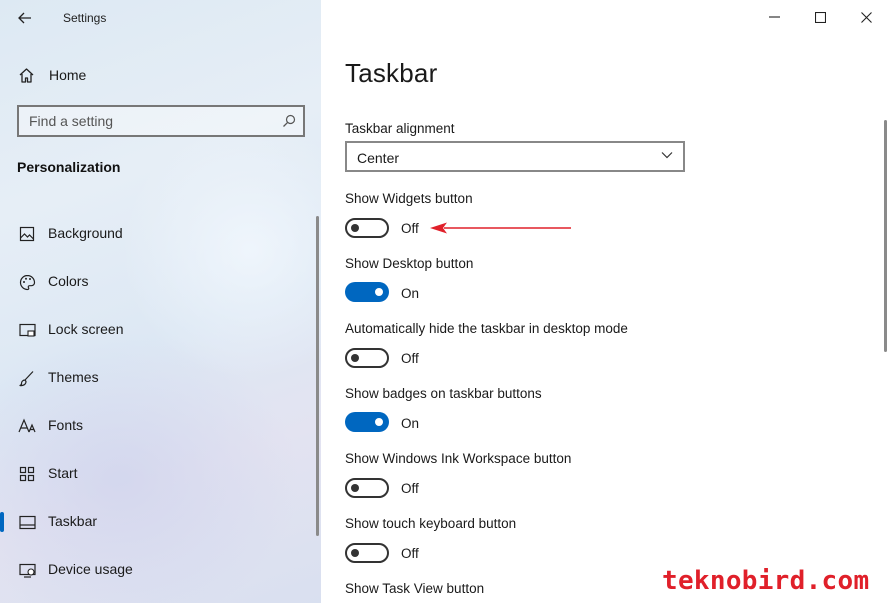 This screenshot has width=890, height=603. What do you see at coordinates (69, 167) in the screenshot?
I see `section-title: Personalization` at bounding box center [69, 167].